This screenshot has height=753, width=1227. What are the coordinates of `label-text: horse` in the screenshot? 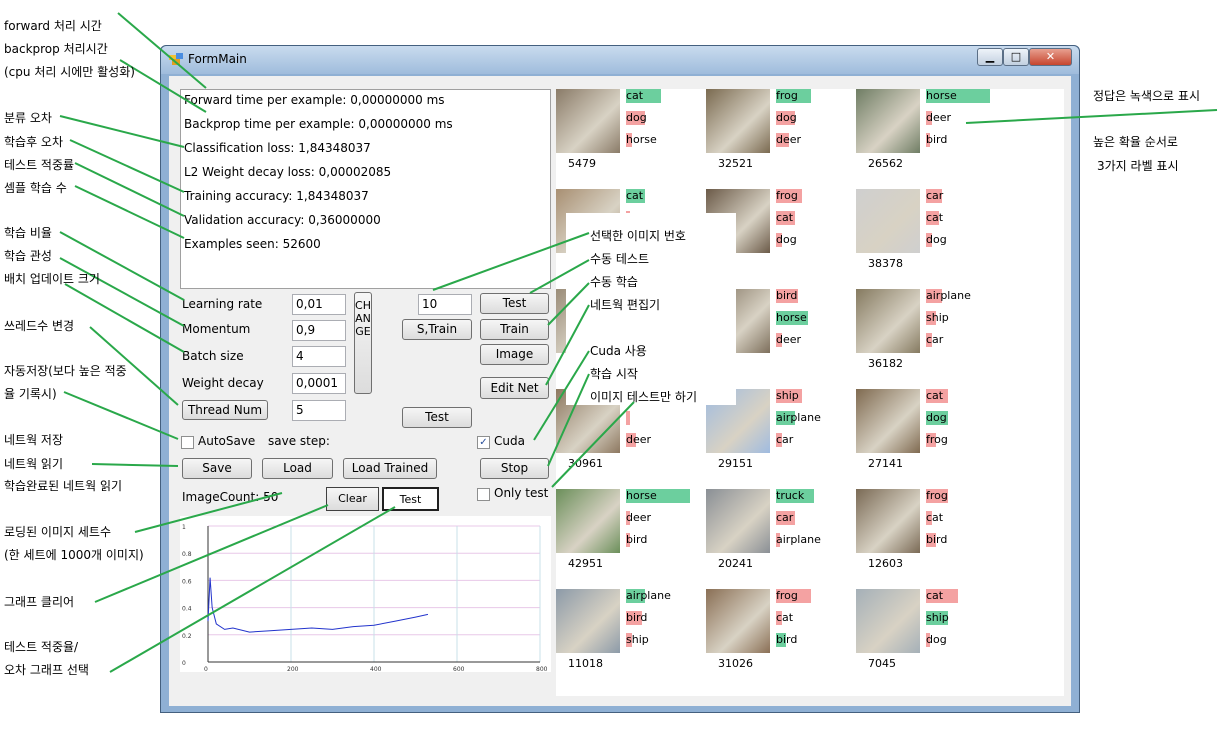 It's located at (791, 317).